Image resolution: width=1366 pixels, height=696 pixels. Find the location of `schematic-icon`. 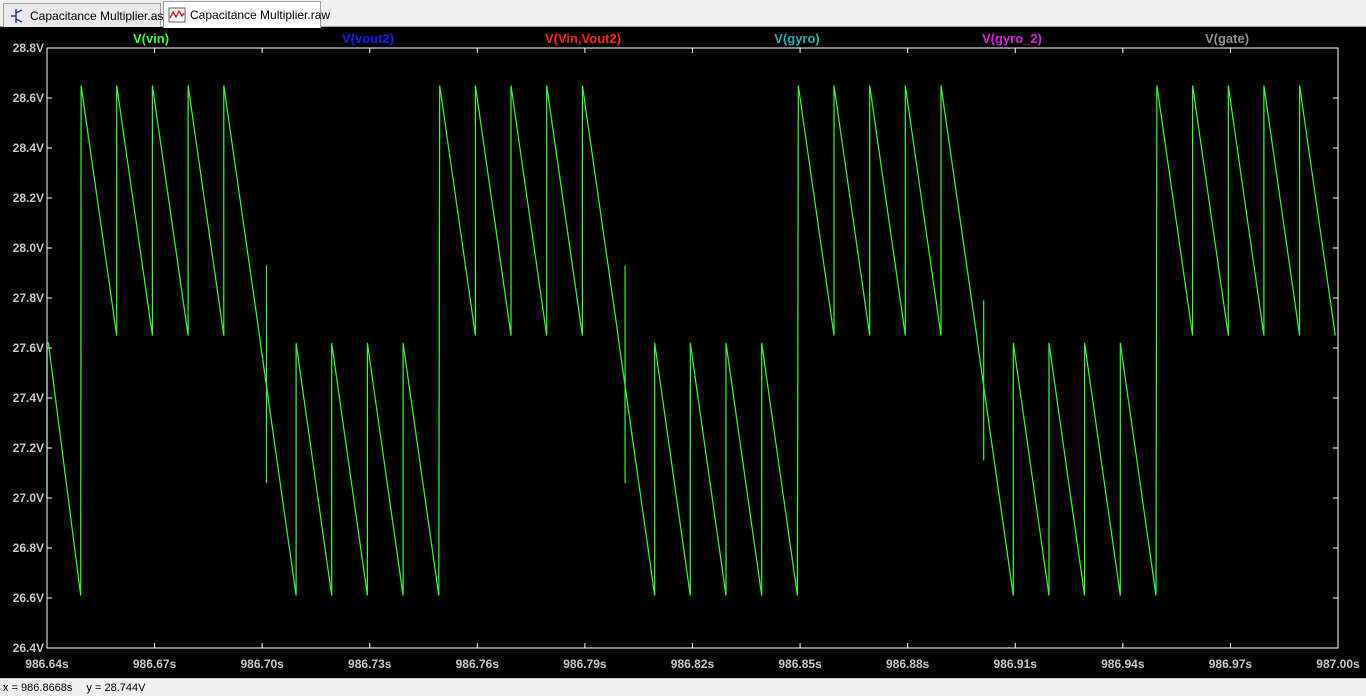

schematic-icon is located at coordinates (17, 16).